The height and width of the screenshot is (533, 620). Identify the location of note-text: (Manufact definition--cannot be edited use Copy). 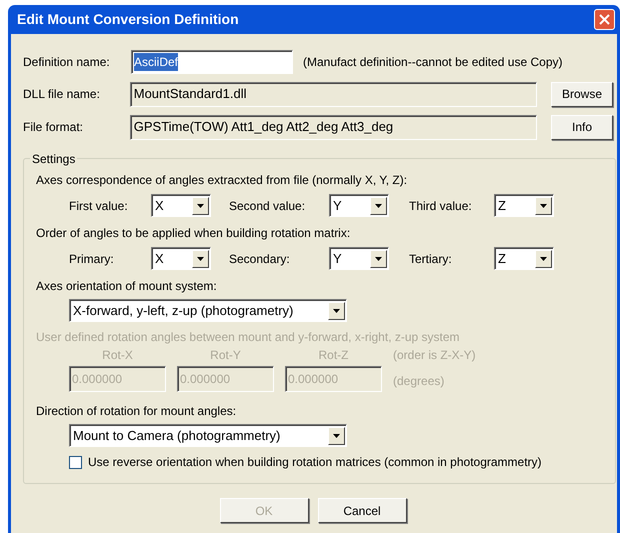
(432, 62).